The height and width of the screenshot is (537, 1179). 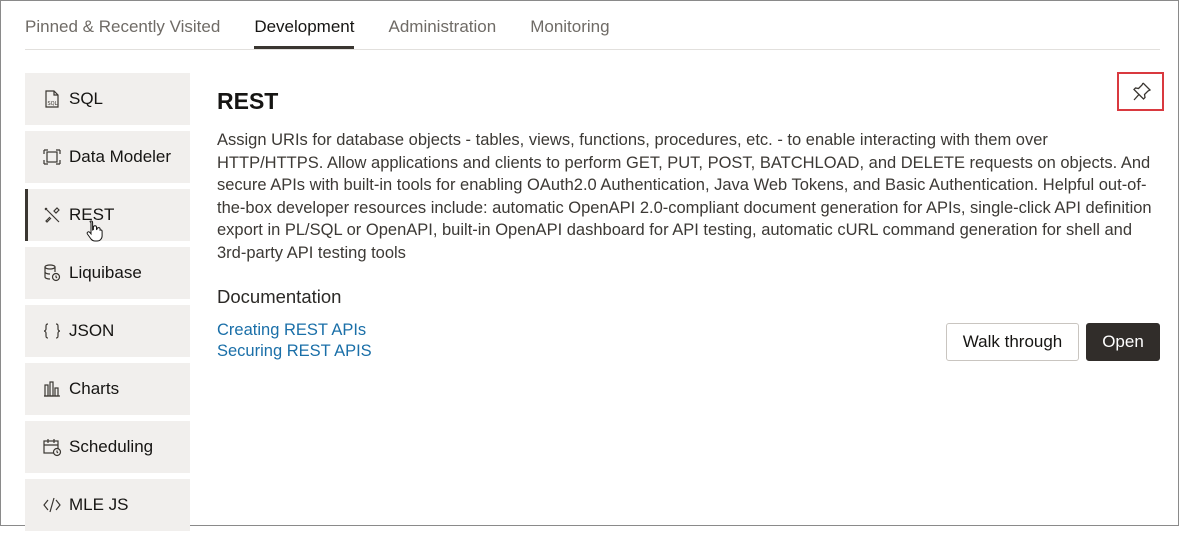 I want to click on walk-through-button: Walk through, so click(x=1012, y=342).